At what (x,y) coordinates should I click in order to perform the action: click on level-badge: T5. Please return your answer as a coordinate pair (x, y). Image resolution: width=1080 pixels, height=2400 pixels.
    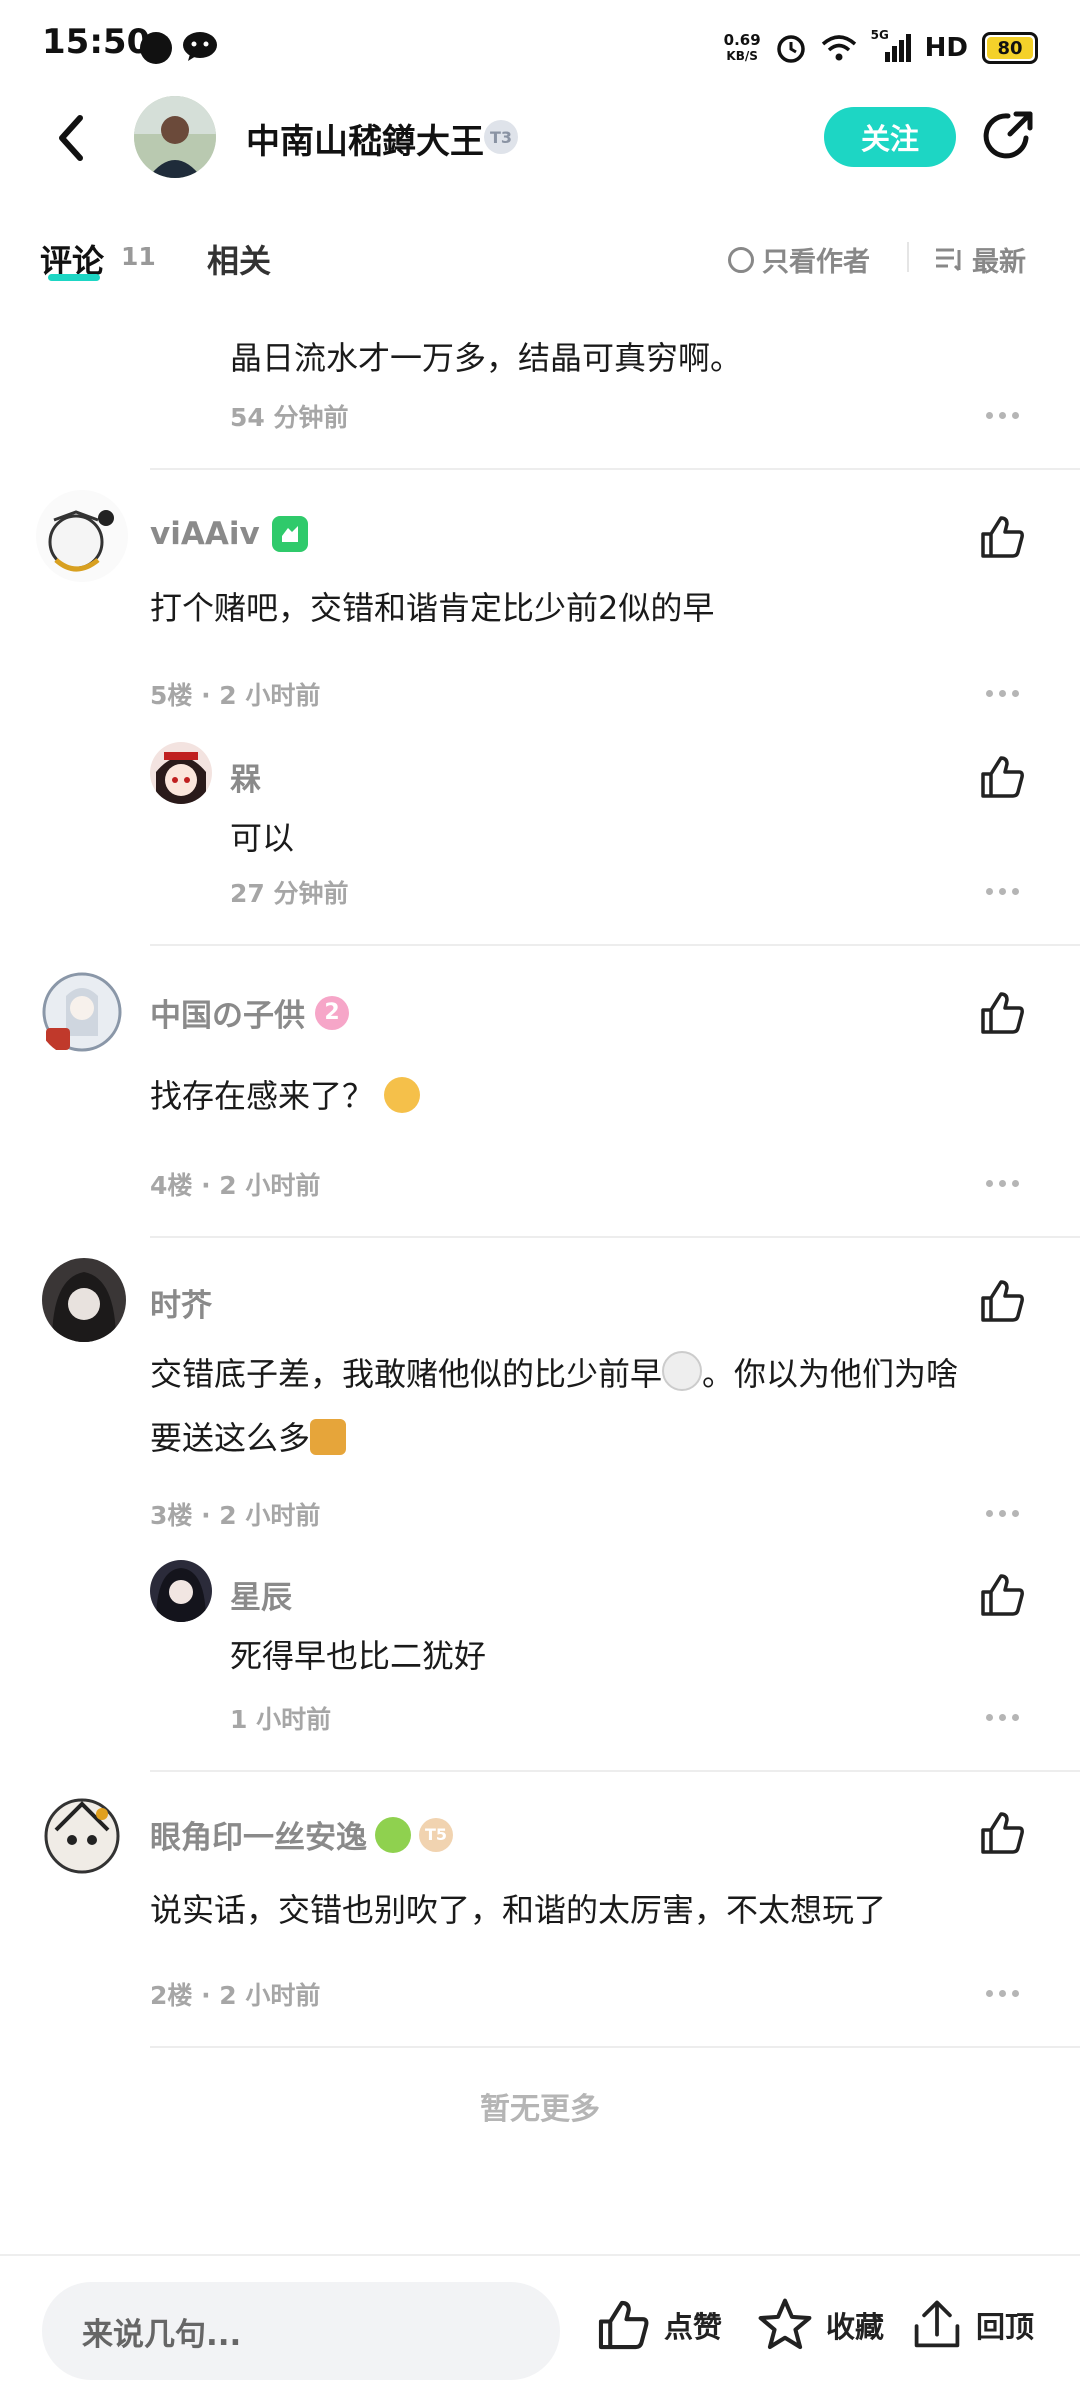
    Looking at the image, I should click on (436, 1834).